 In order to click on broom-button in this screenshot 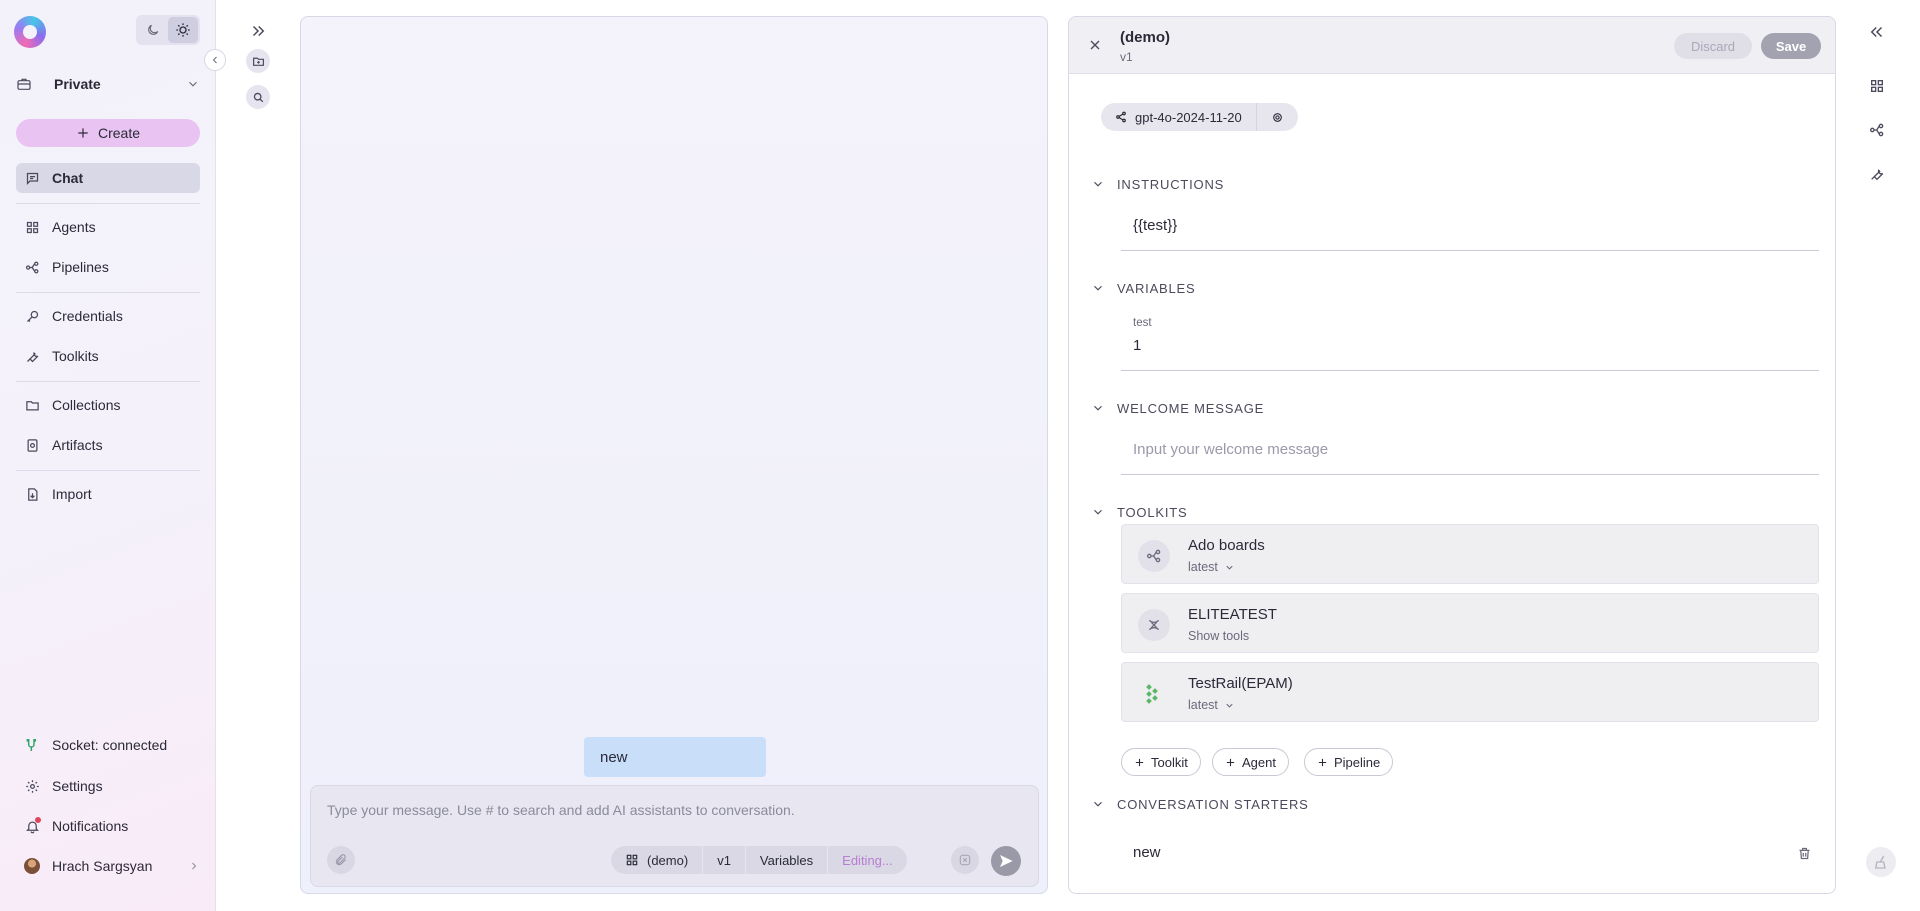, I will do `click(1881, 862)`.